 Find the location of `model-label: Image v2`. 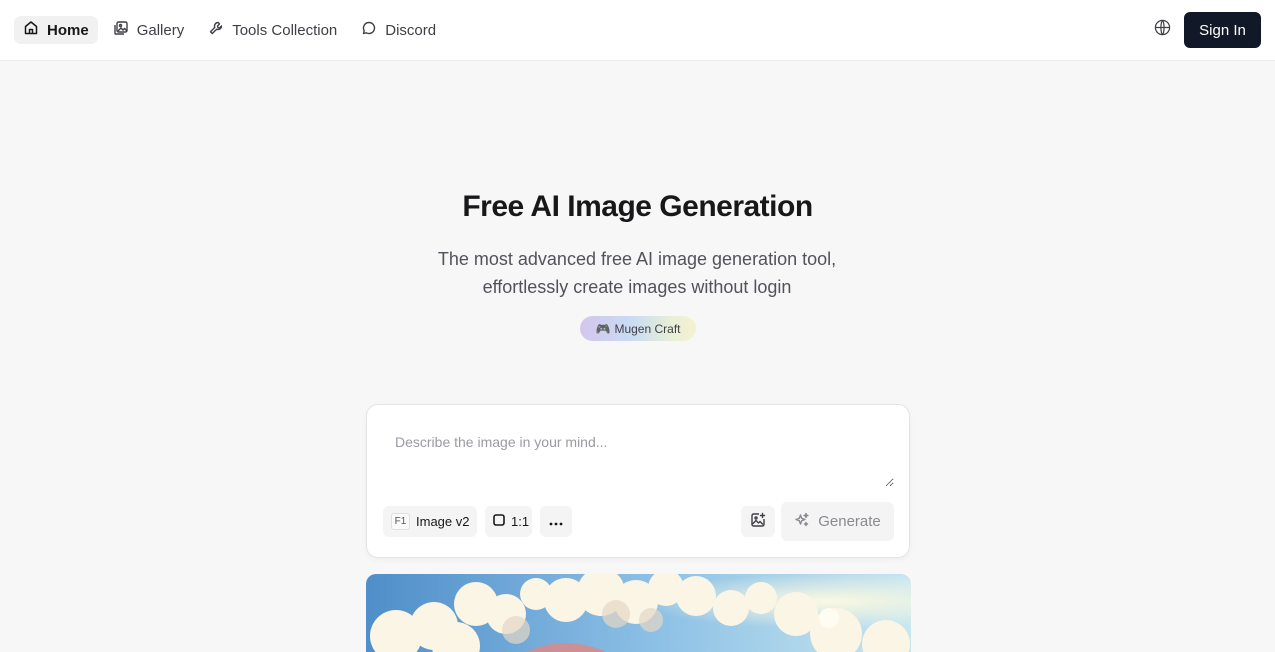

model-label: Image v2 is located at coordinates (443, 521).